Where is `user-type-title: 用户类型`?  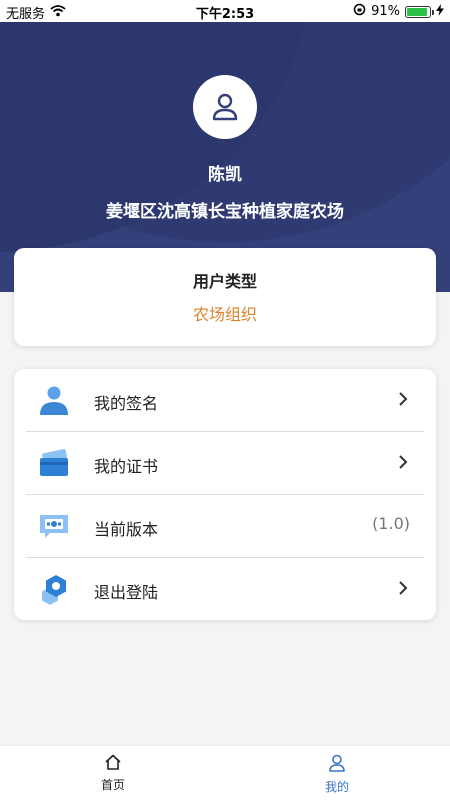 user-type-title: 用户类型 is located at coordinates (224, 281).